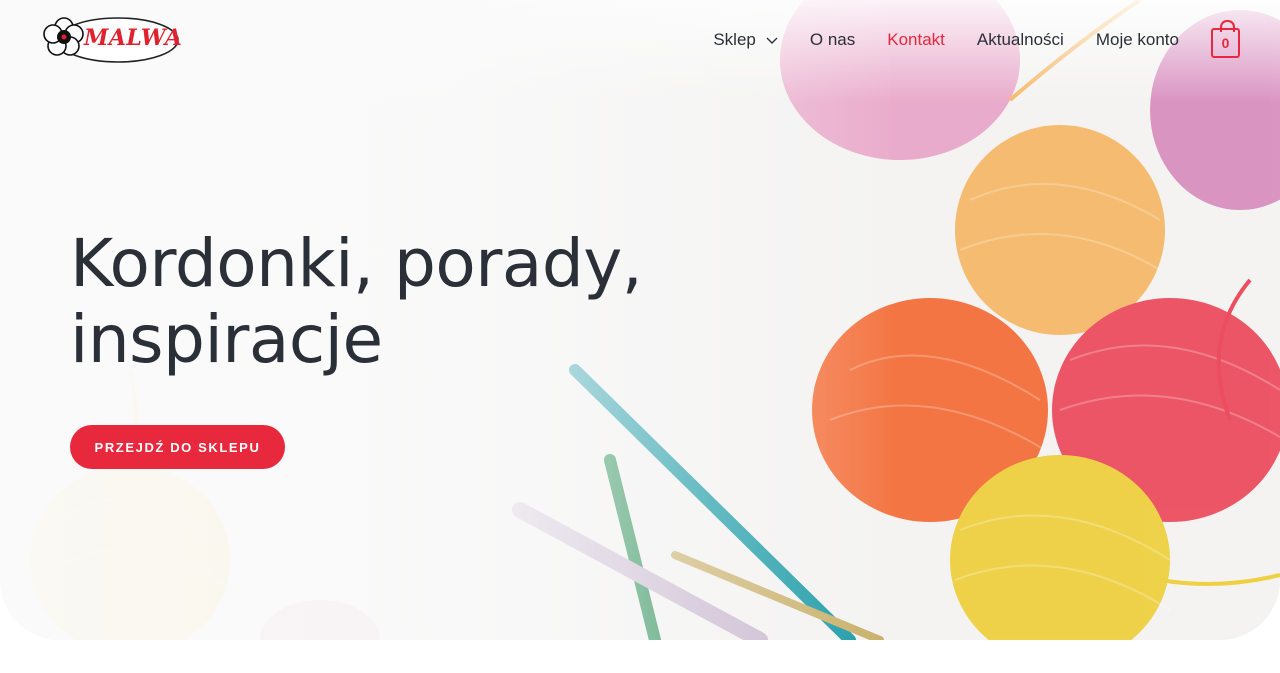  I want to click on hero-headline: Kordonki, porady, inspiracje, so click(390, 302).